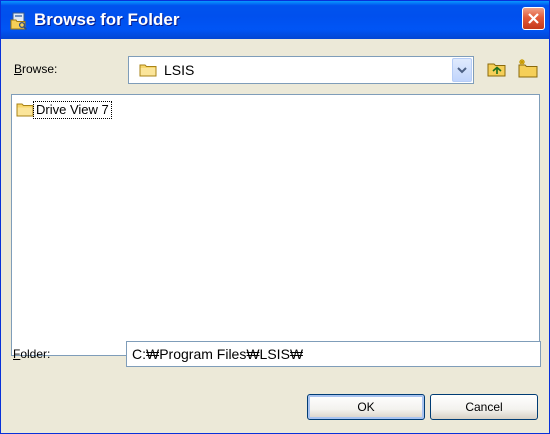 This screenshot has width=550, height=434. What do you see at coordinates (19, 21) in the screenshot?
I see `folder-browse-icon` at bounding box center [19, 21].